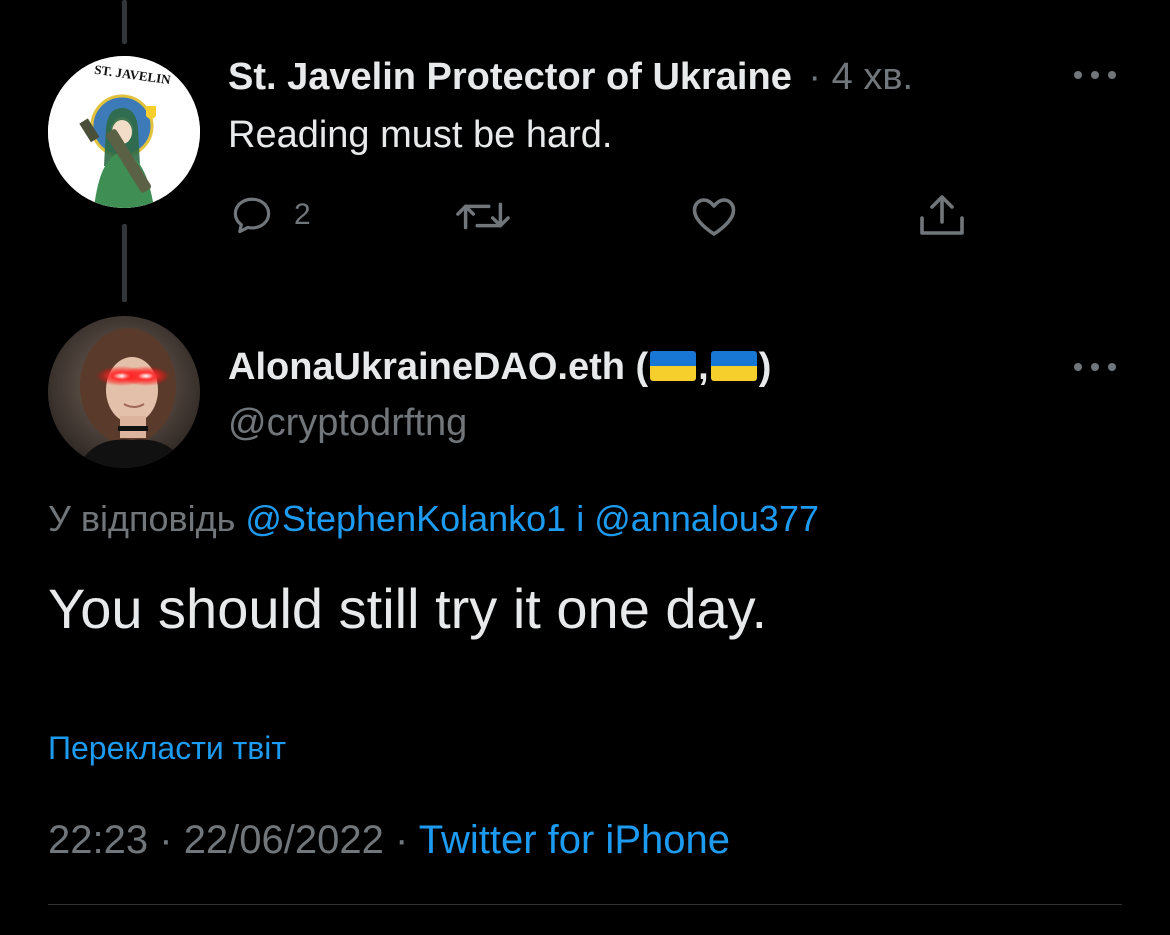 The height and width of the screenshot is (935, 1170). I want to click on reply-conjunction: і, so click(580, 518).